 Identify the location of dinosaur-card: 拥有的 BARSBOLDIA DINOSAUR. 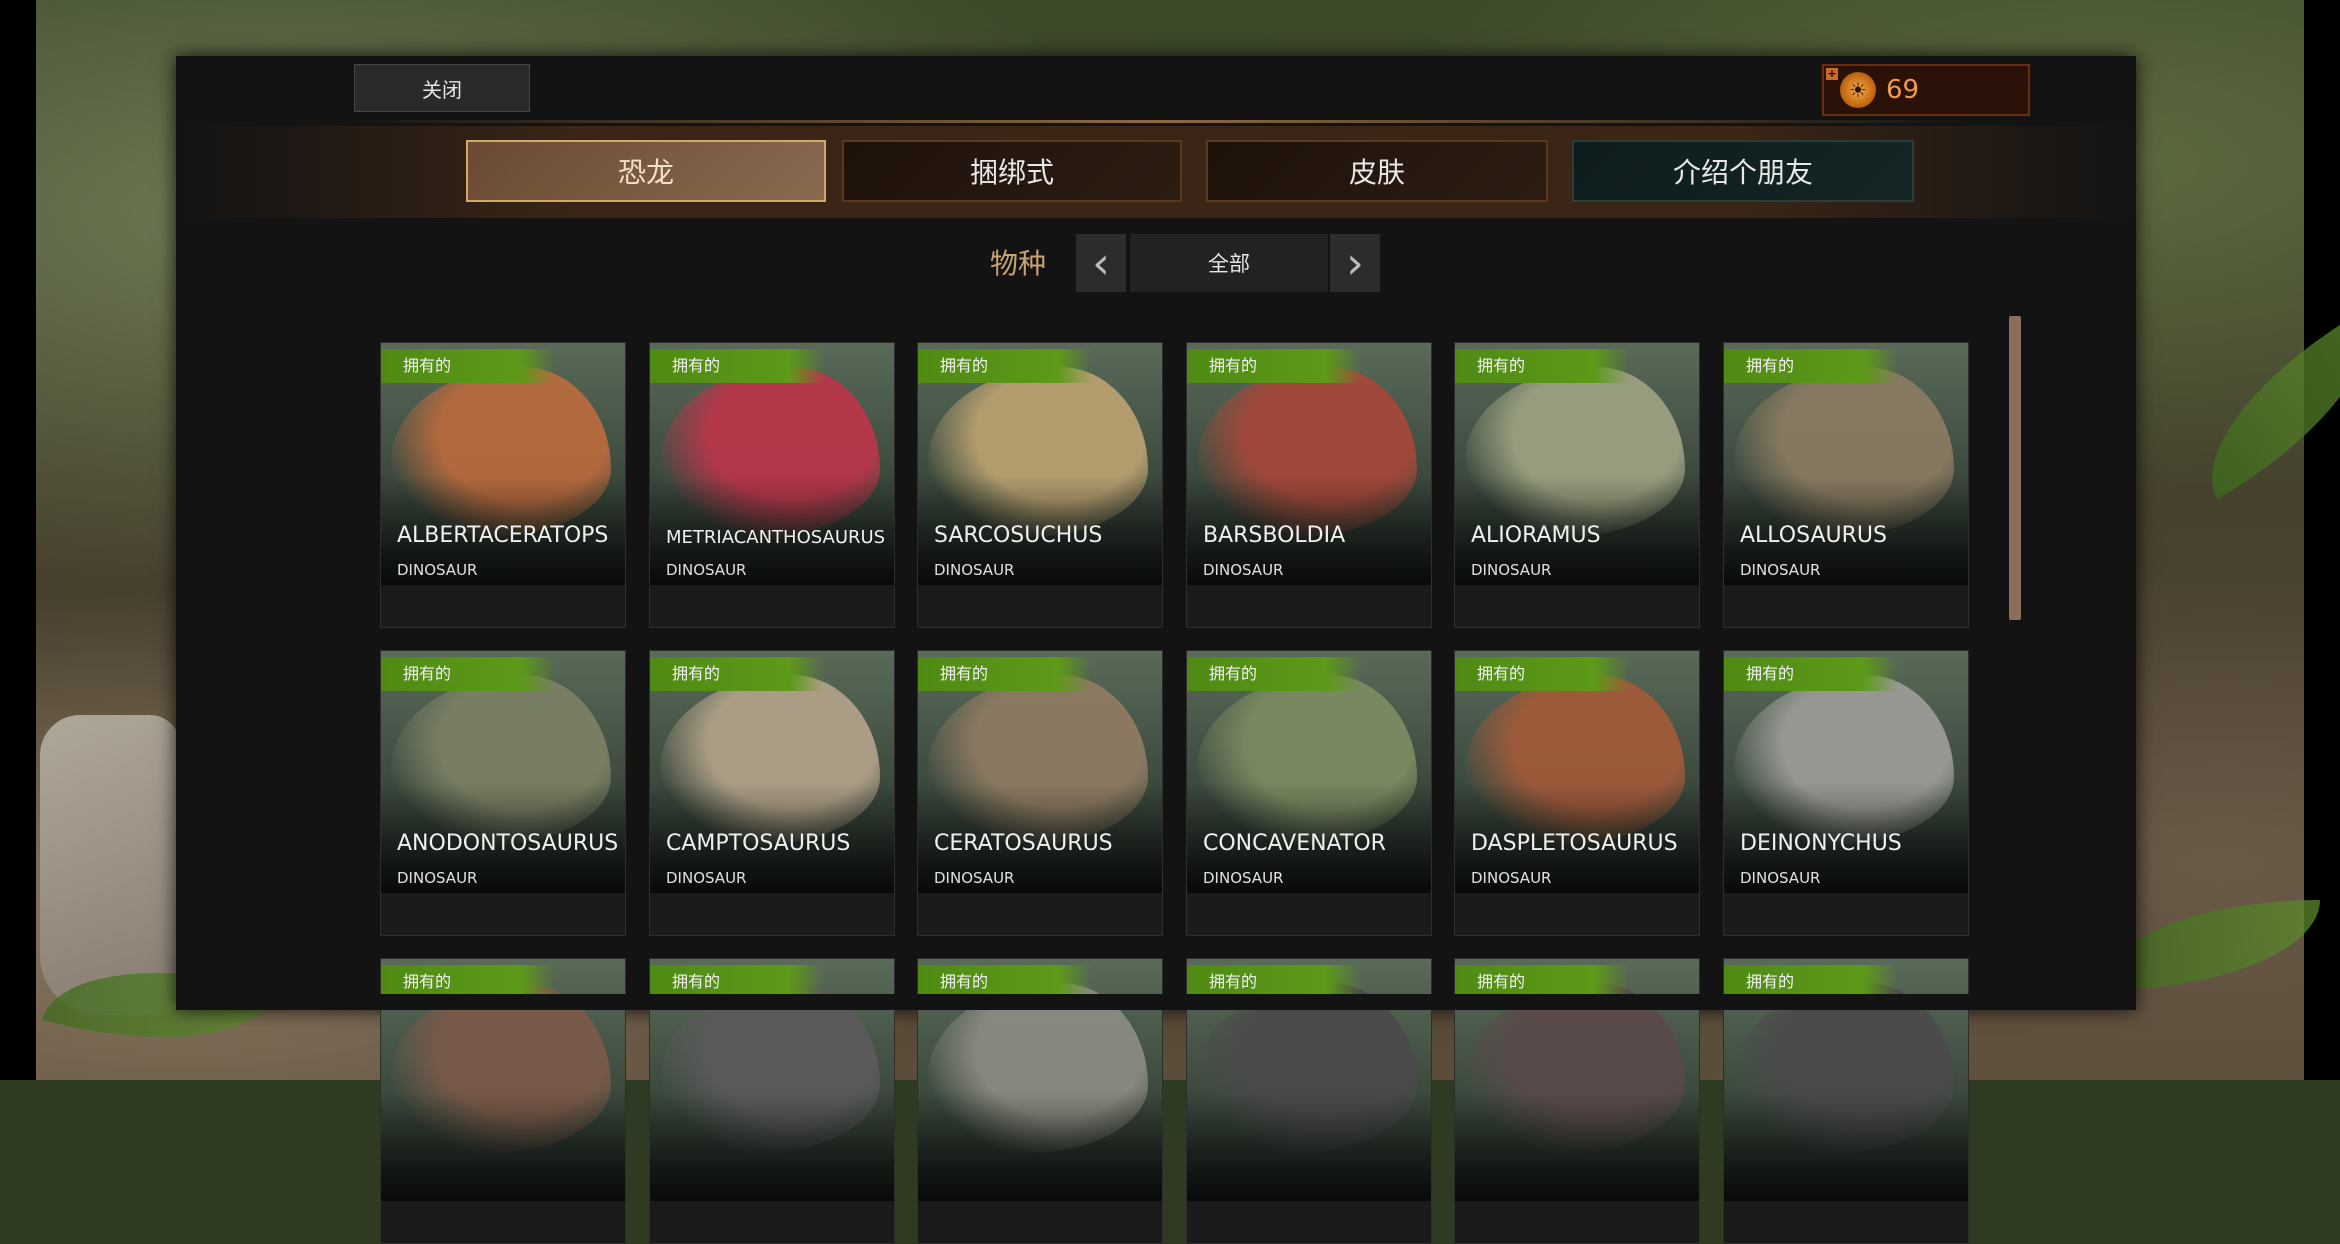
(1309, 485).